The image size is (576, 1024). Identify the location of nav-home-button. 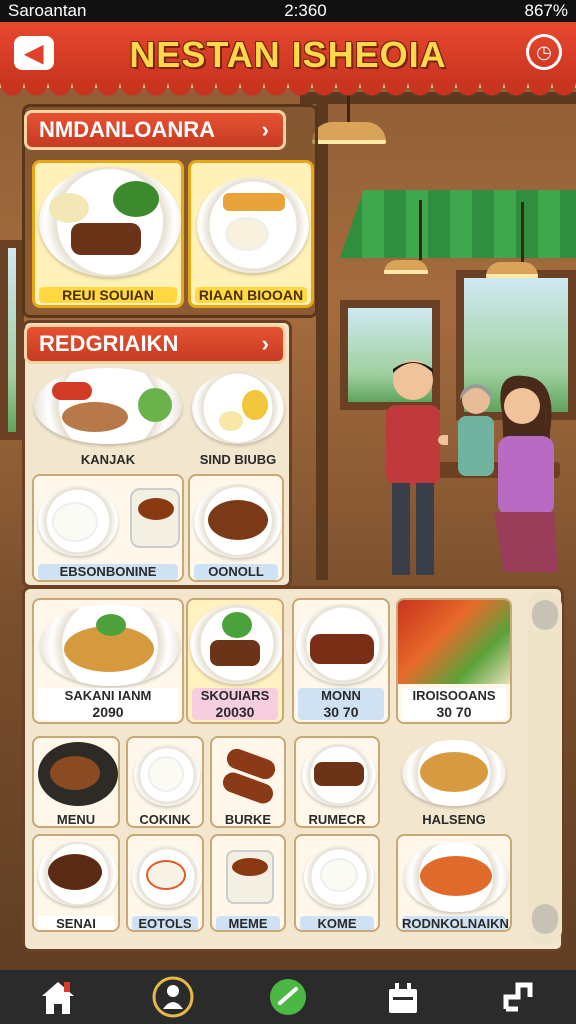
(58, 997).